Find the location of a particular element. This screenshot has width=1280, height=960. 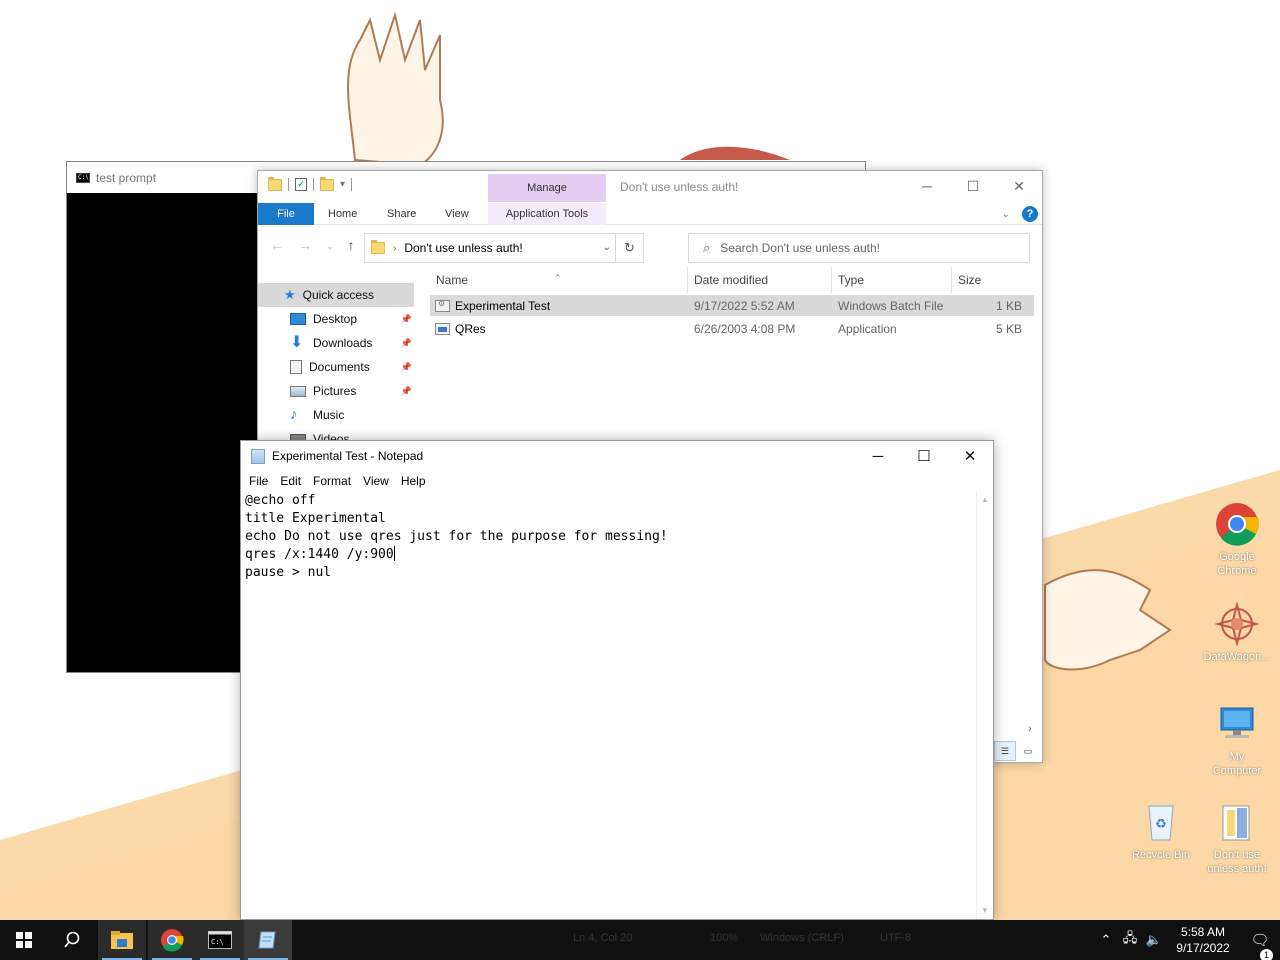

scroll-up-icon: ▲ is located at coordinates (985, 499).